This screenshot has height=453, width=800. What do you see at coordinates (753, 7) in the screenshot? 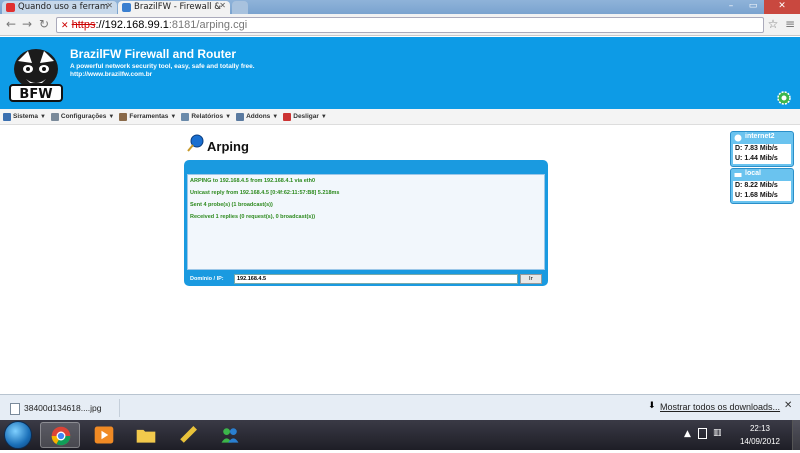
I see `maximize-icon: ▭` at bounding box center [753, 7].